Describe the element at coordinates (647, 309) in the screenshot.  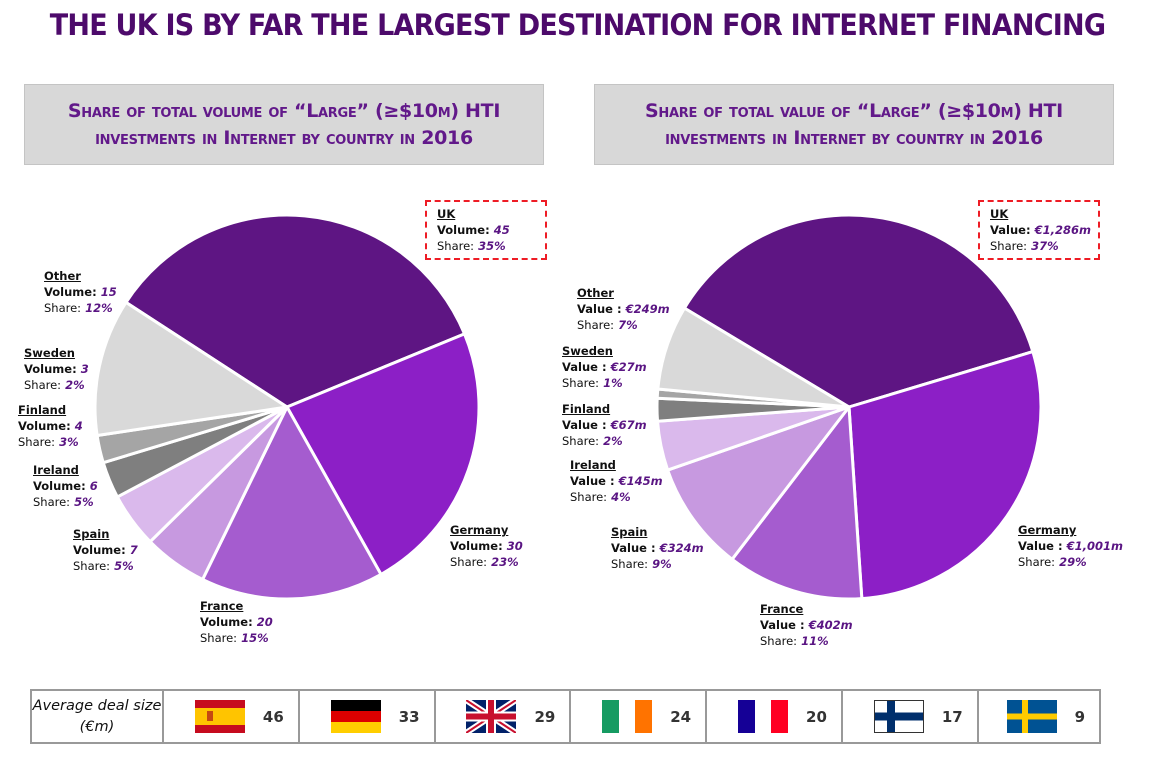
I see `slice-value: €249m` at that location.